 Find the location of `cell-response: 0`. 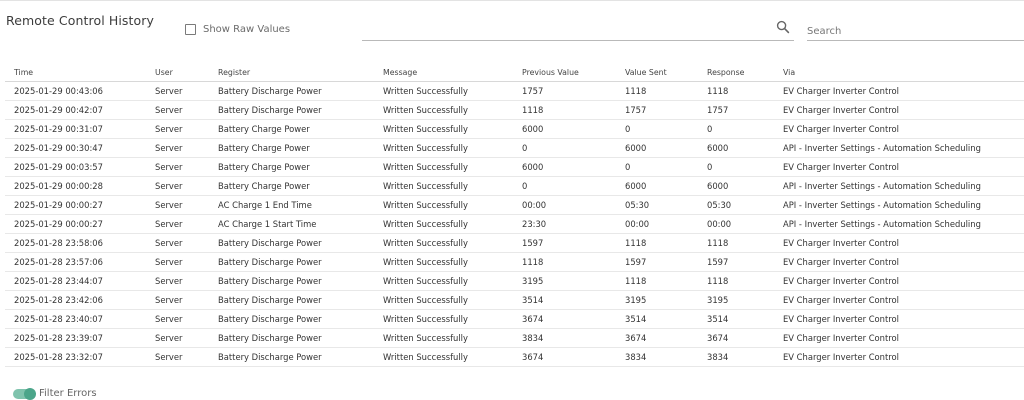

cell-response: 0 is located at coordinates (736, 167).